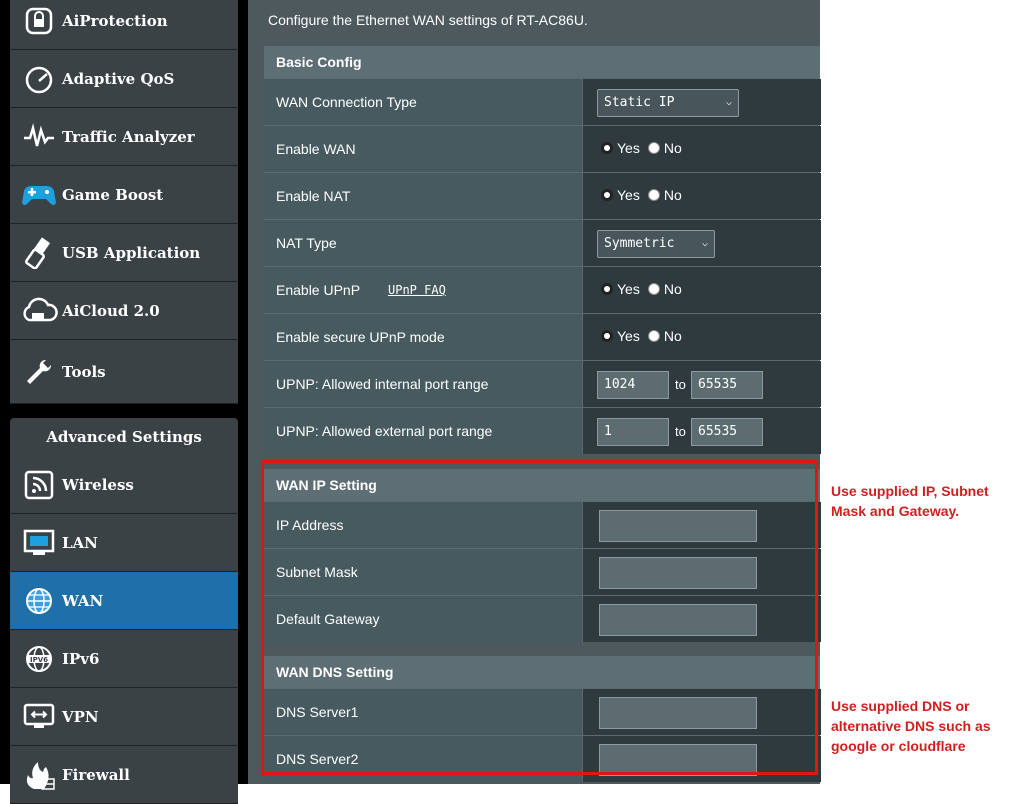 This screenshot has width=1024, height=804. Describe the element at coordinates (678, 573) in the screenshot. I see `subnet-mask-input` at that location.